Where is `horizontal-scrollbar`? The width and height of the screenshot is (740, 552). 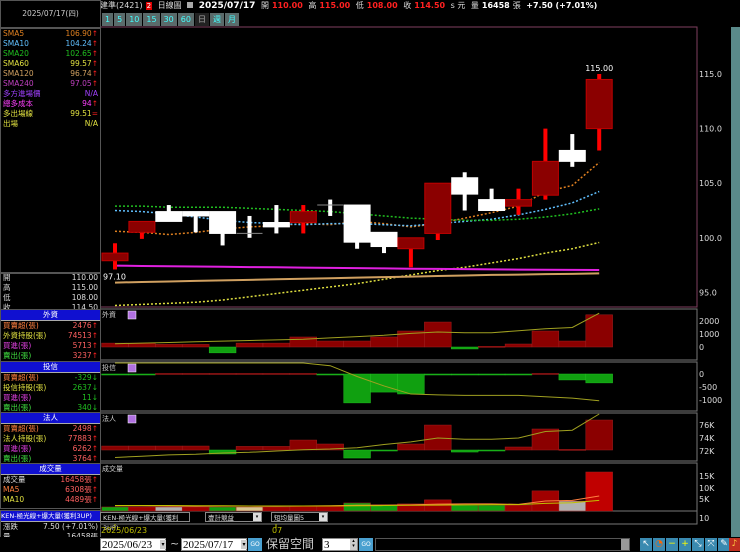
horizontal-scrollbar is located at coordinates (502, 544).